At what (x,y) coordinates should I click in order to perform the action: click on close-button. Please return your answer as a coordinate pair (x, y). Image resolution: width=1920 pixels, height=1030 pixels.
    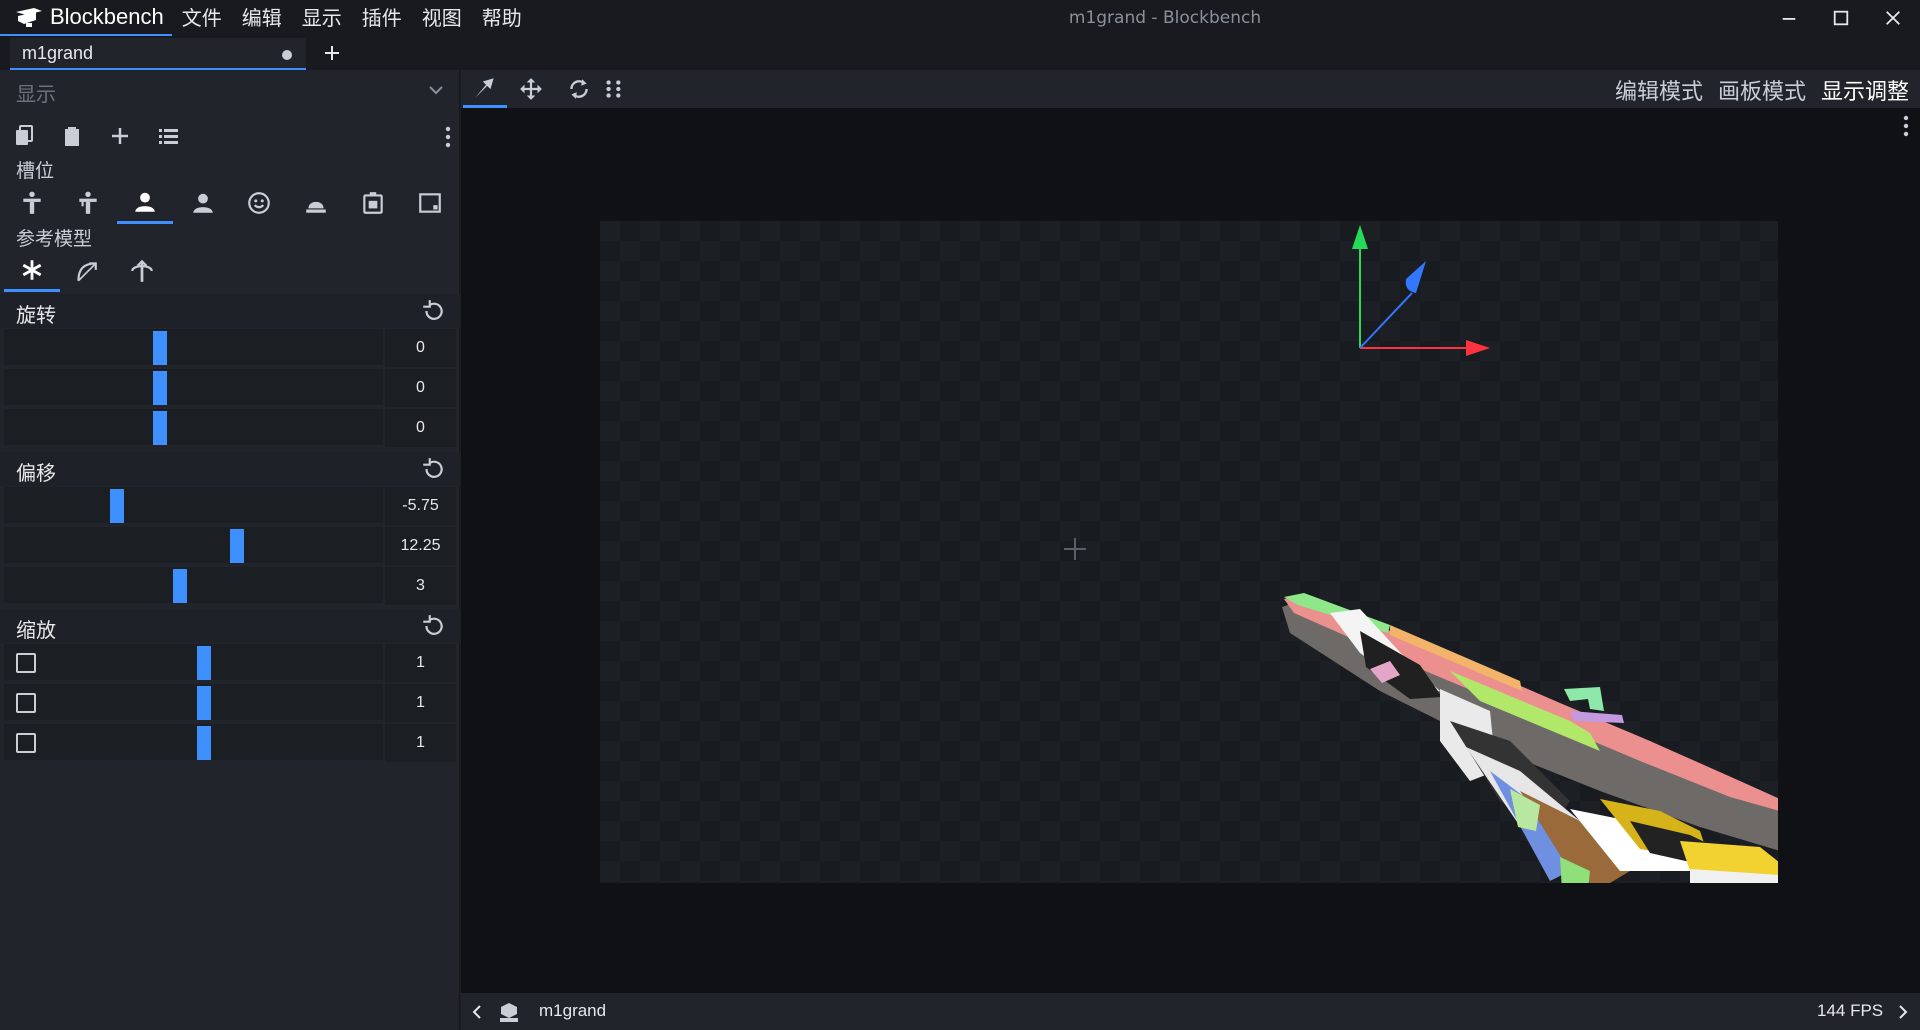
    Looking at the image, I should click on (1893, 18).